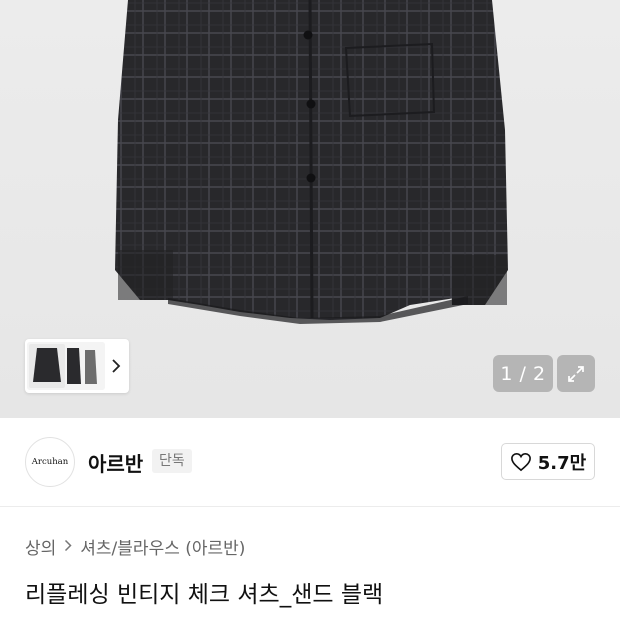  I want to click on like-button: 5.7만, so click(548, 461).